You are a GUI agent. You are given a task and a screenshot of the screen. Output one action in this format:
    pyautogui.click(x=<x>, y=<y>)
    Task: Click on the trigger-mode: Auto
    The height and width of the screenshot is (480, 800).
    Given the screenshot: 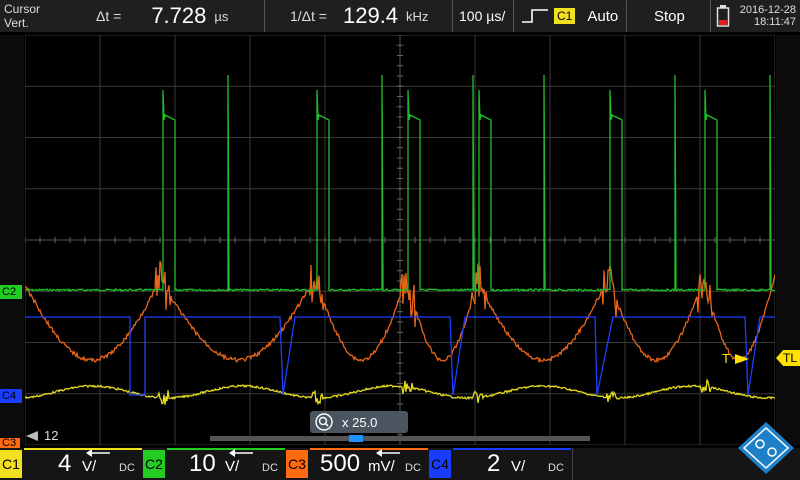 What is the action you would take?
    pyautogui.click(x=603, y=16)
    